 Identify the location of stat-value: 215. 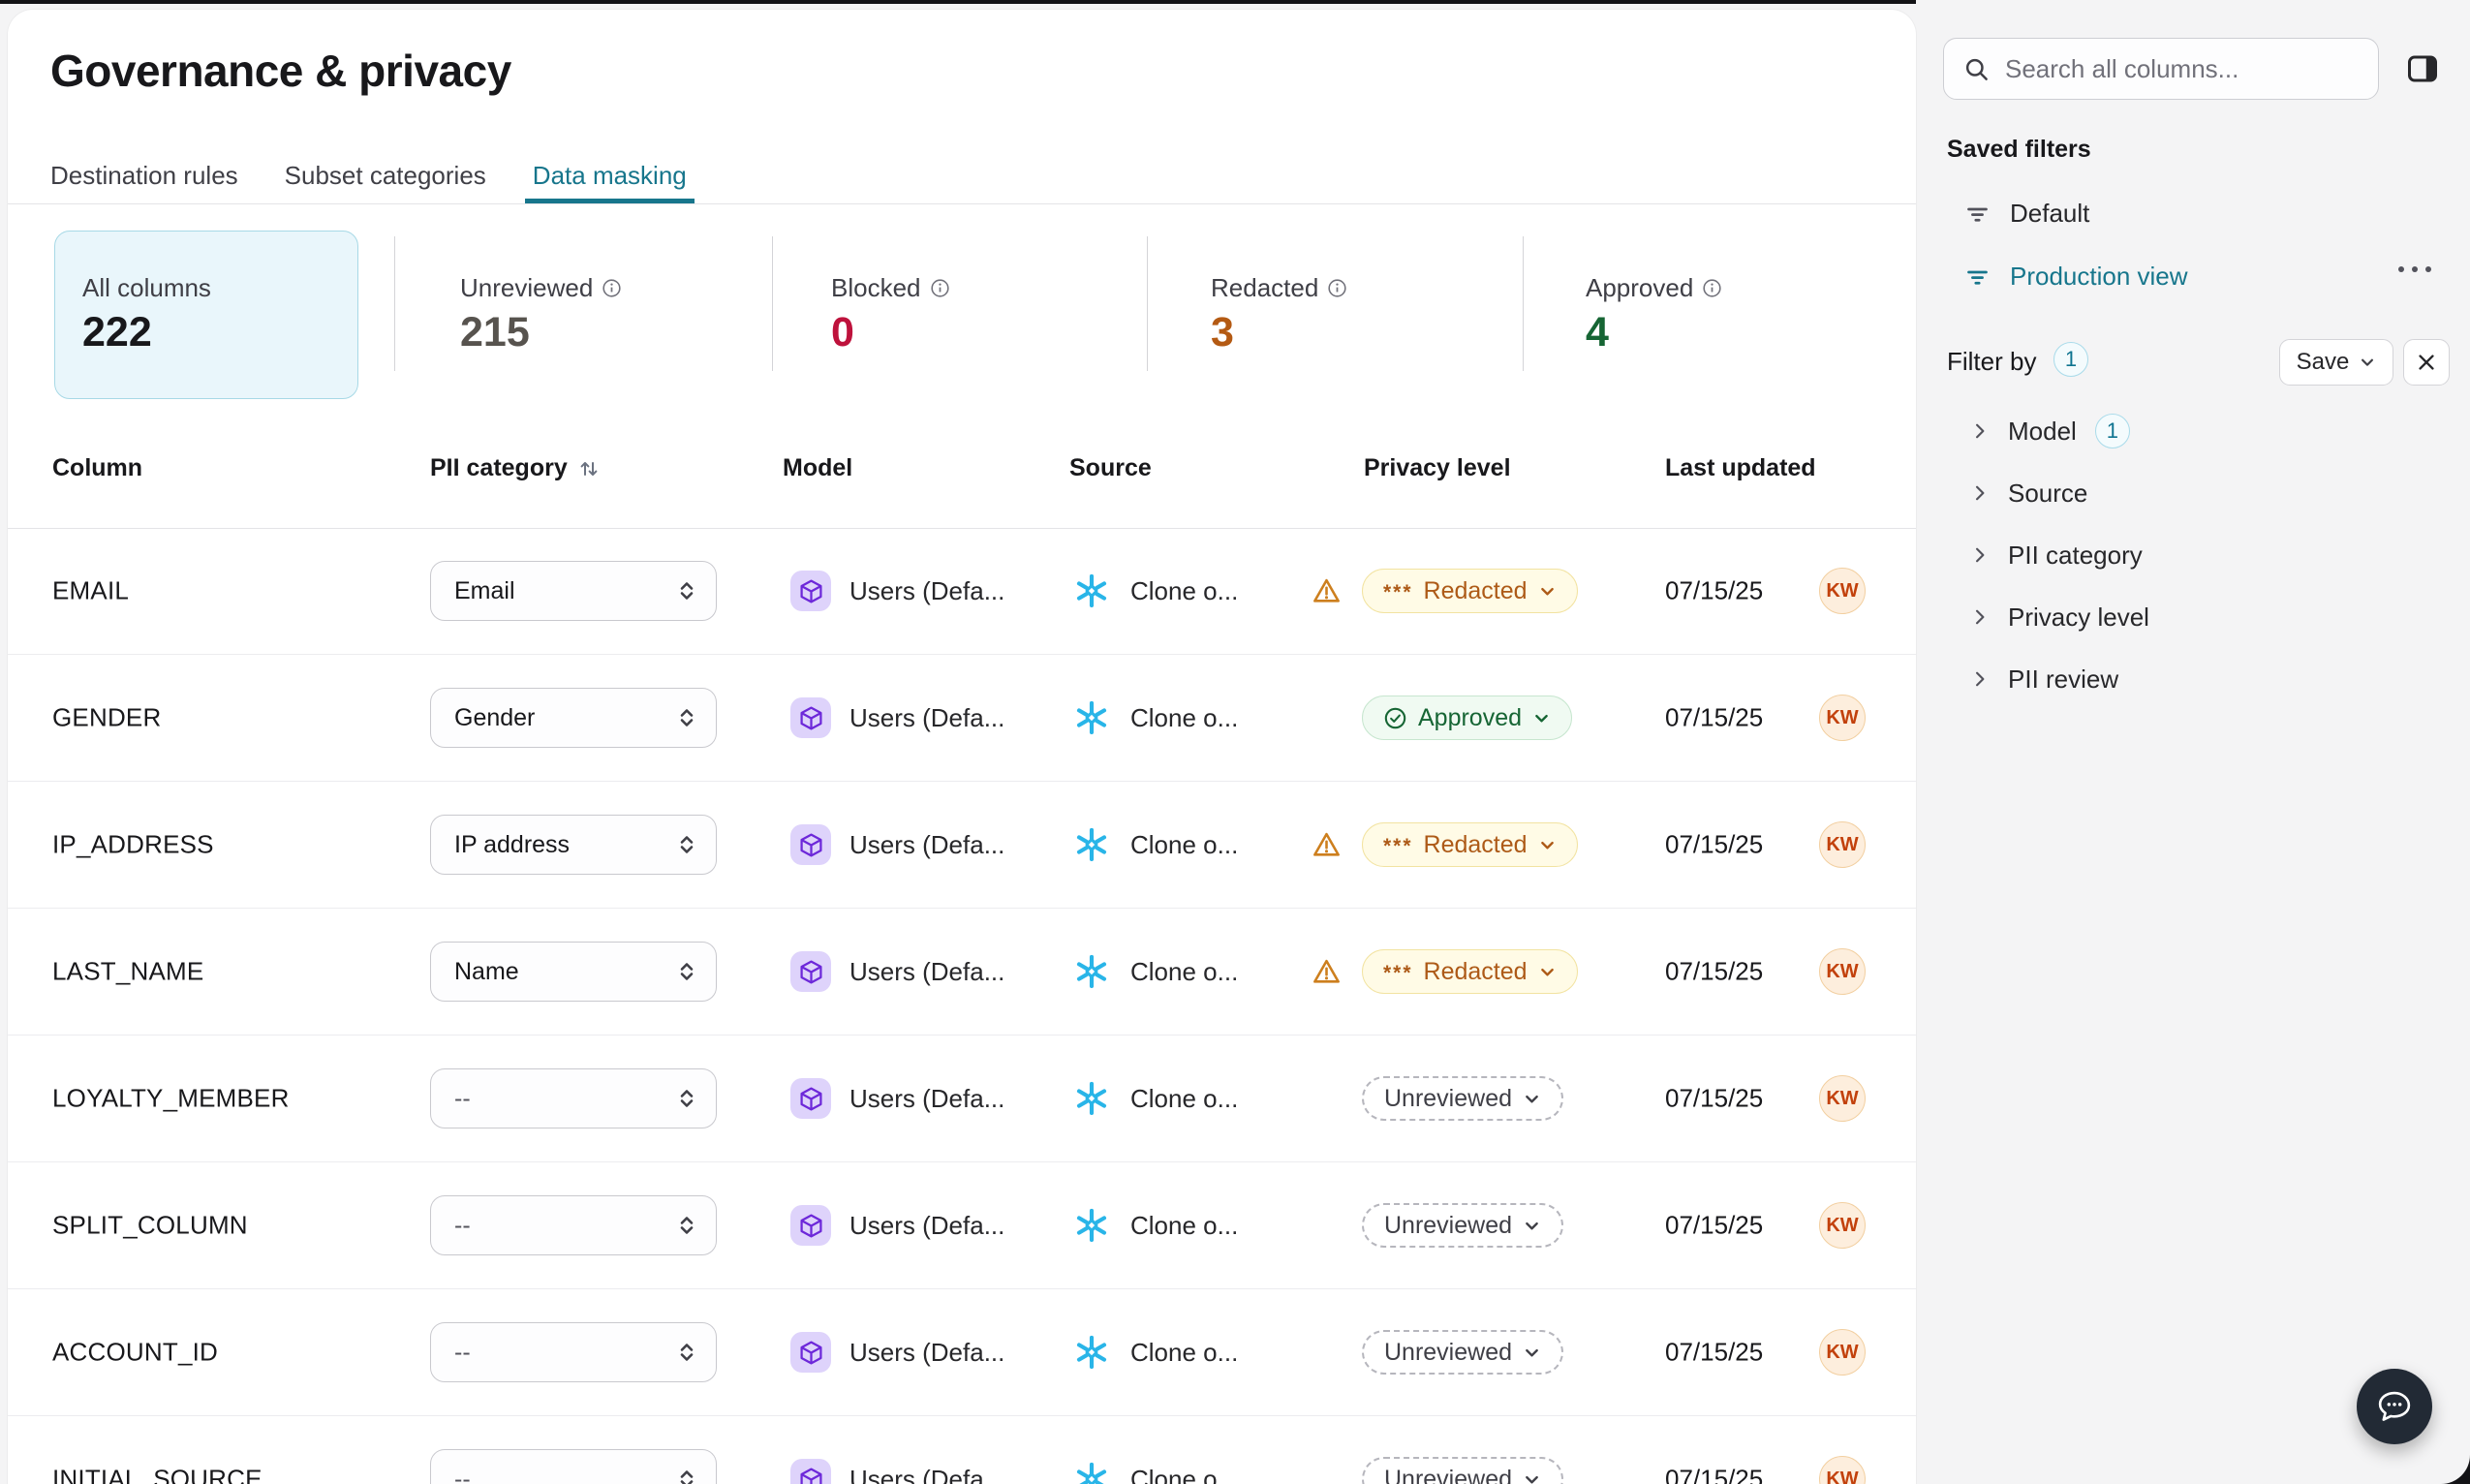
(495, 332).